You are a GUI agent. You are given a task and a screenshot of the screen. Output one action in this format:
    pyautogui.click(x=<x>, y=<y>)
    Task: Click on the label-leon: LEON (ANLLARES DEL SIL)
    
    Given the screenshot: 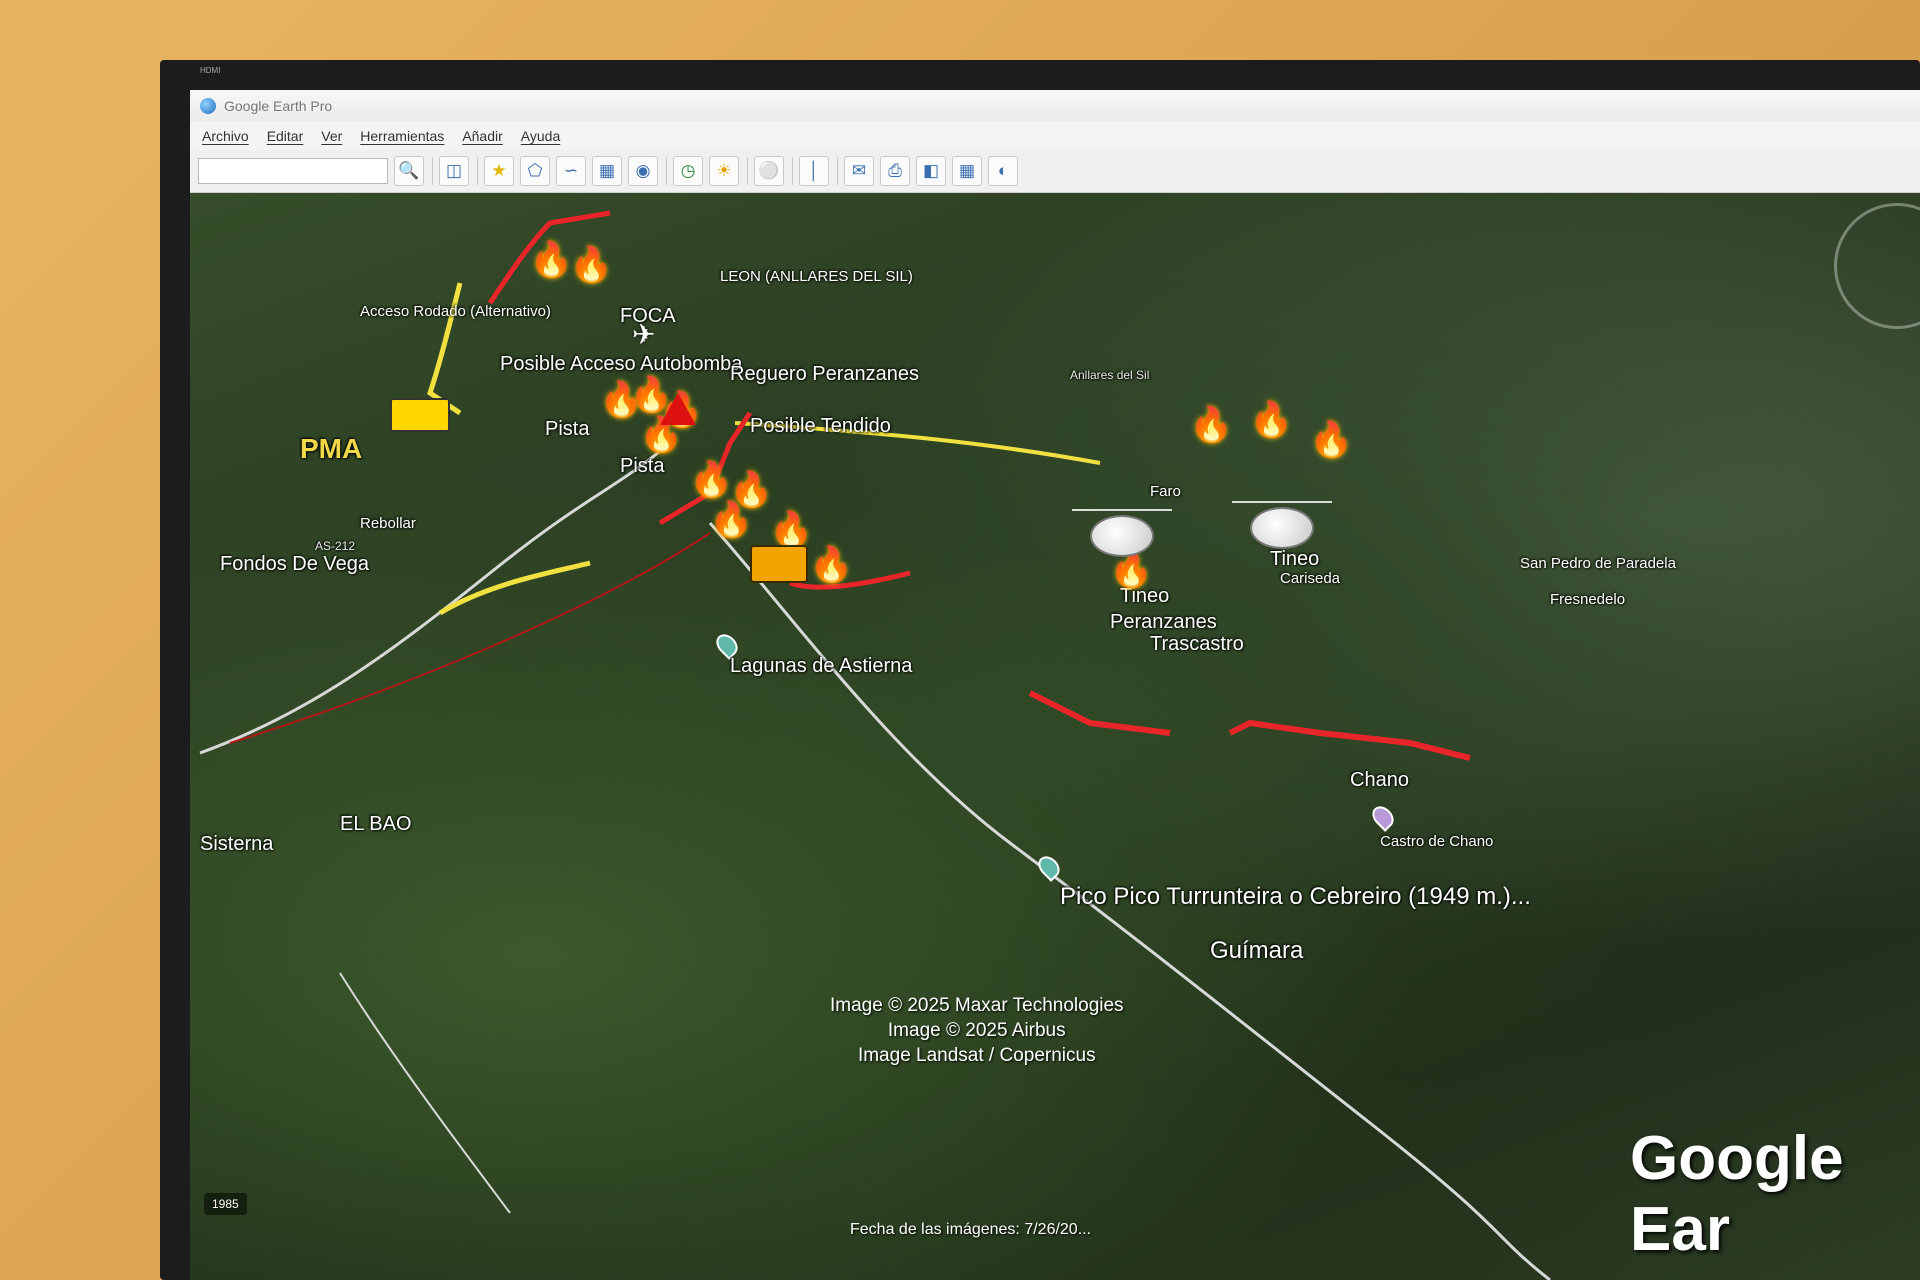 What is the action you would take?
    pyautogui.click(x=816, y=276)
    